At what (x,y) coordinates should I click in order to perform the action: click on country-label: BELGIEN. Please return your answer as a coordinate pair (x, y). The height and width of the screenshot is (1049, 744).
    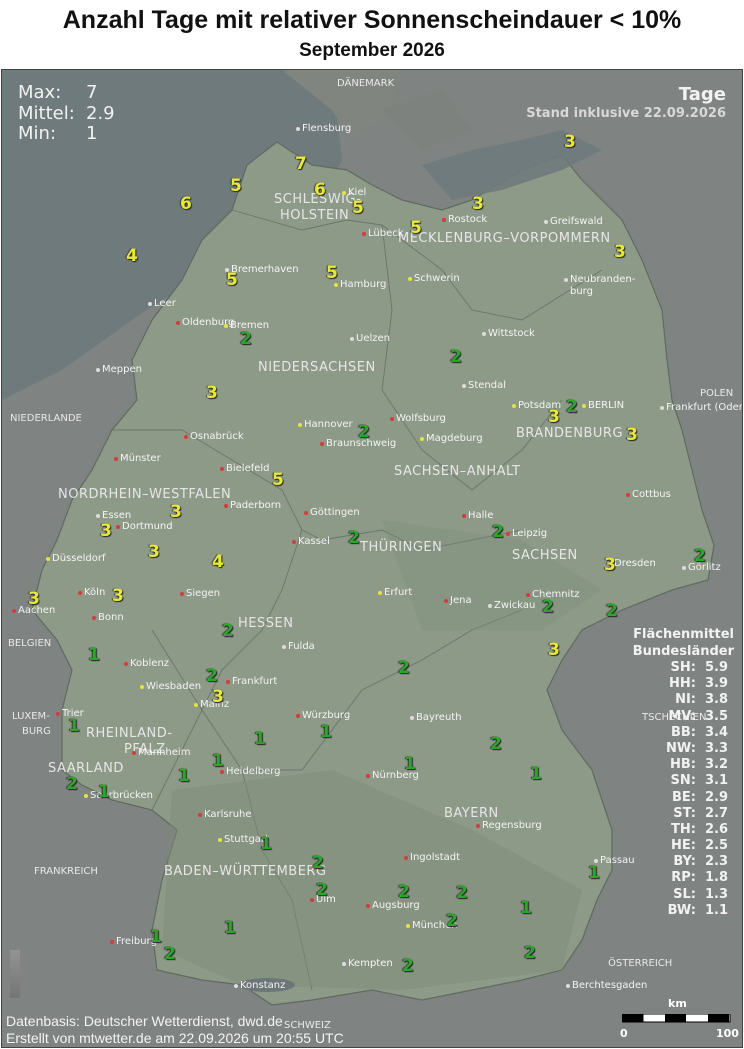
    Looking at the image, I should click on (30, 643).